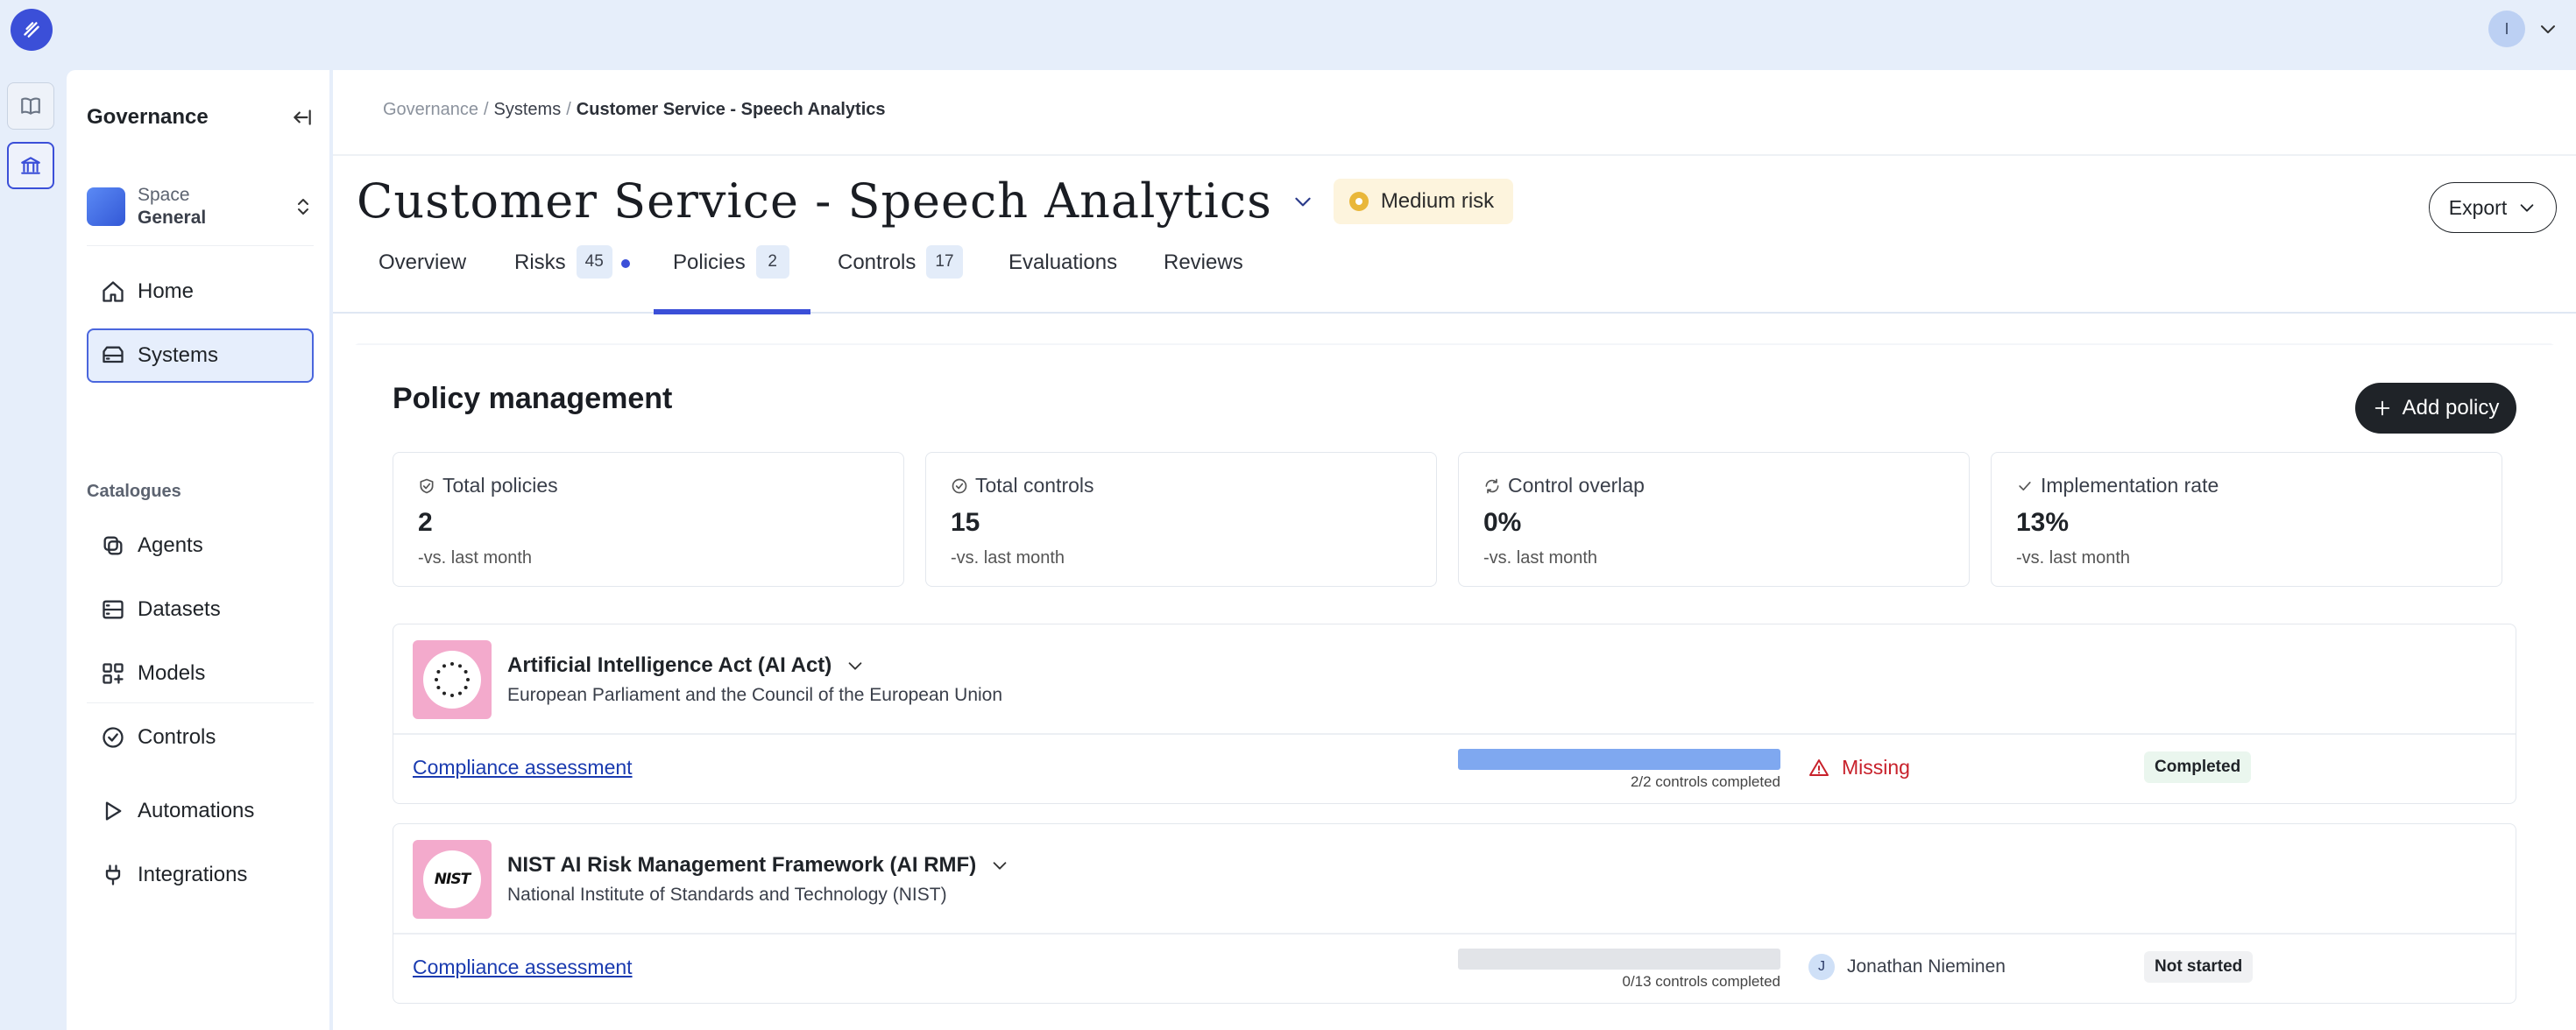 Image resolution: width=2576 pixels, height=1030 pixels. What do you see at coordinates (2381, 408) in the screenshot?
I see `plus-icon` at bounding box center [2381, 408].